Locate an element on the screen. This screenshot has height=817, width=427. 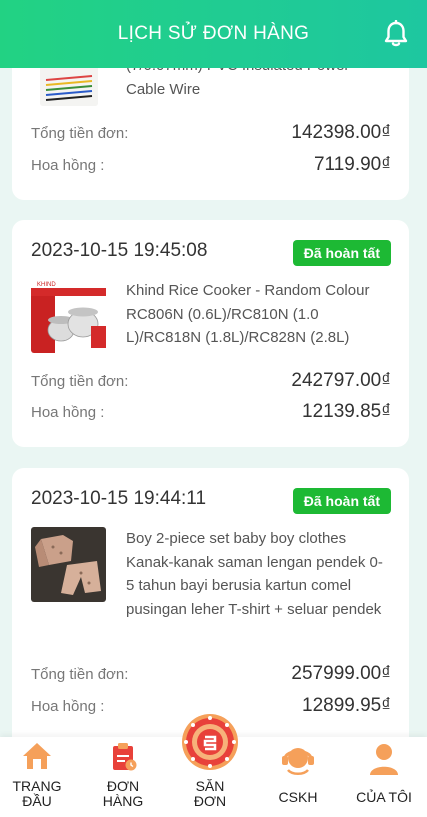
nav-grab-label-2: ĐƠN is located at coordinates (210, 801).